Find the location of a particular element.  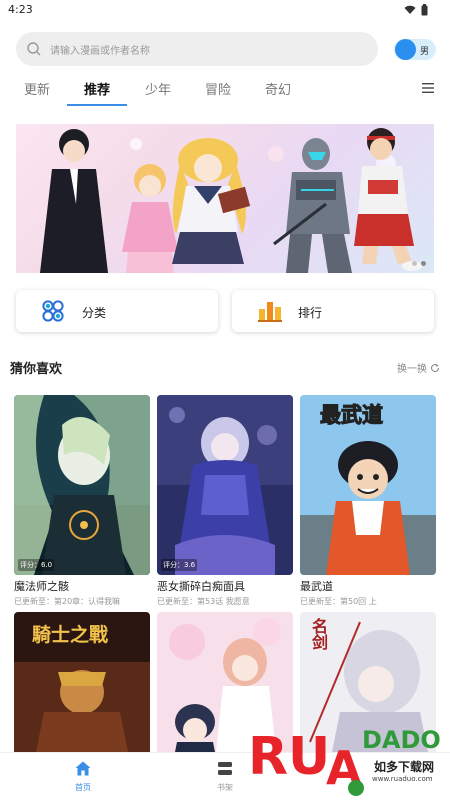

cover-title-text: 騎士之戰 is located at coordinates (70, 635).